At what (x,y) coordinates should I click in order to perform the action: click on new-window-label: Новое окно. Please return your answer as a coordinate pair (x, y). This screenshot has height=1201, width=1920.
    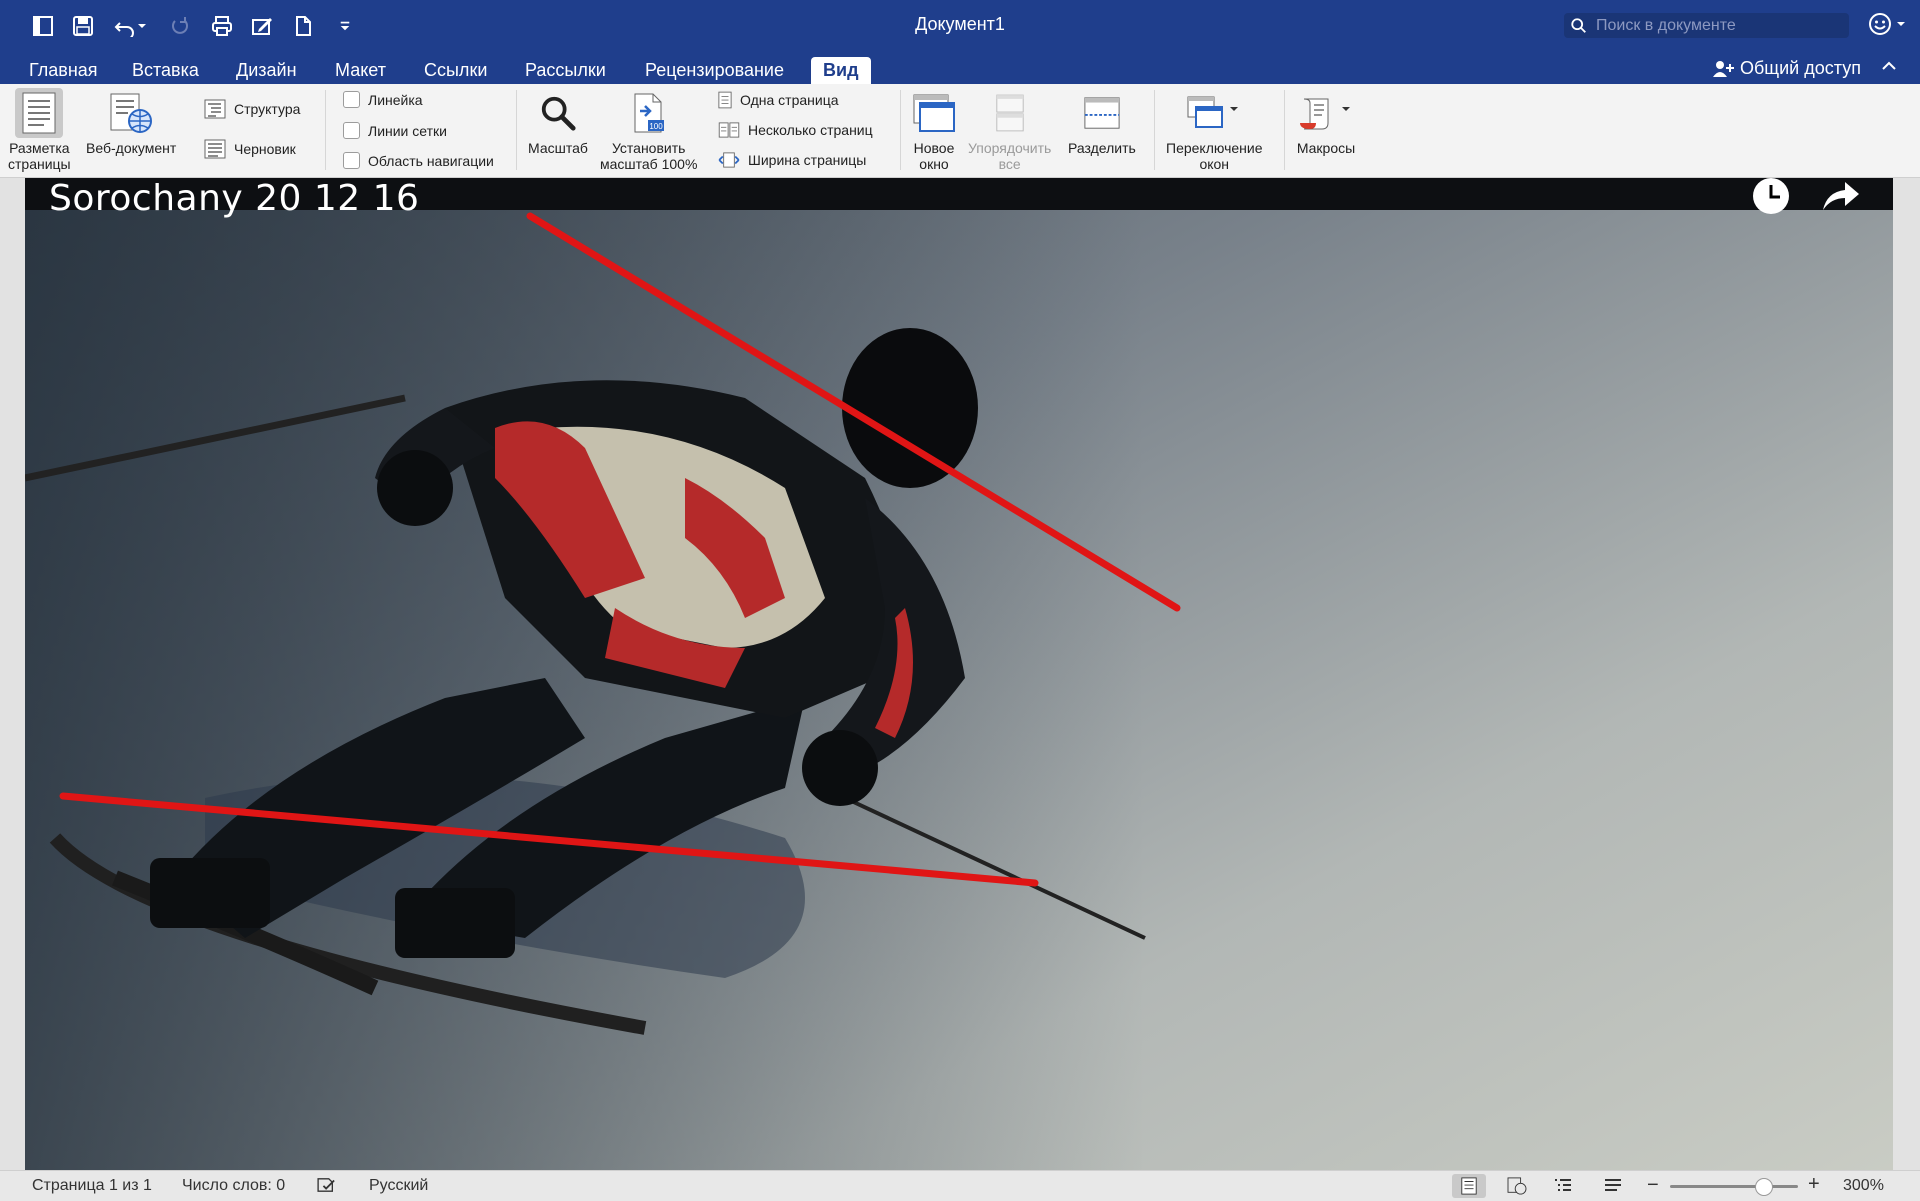
    Looking at the image, I should click on (934, 156).